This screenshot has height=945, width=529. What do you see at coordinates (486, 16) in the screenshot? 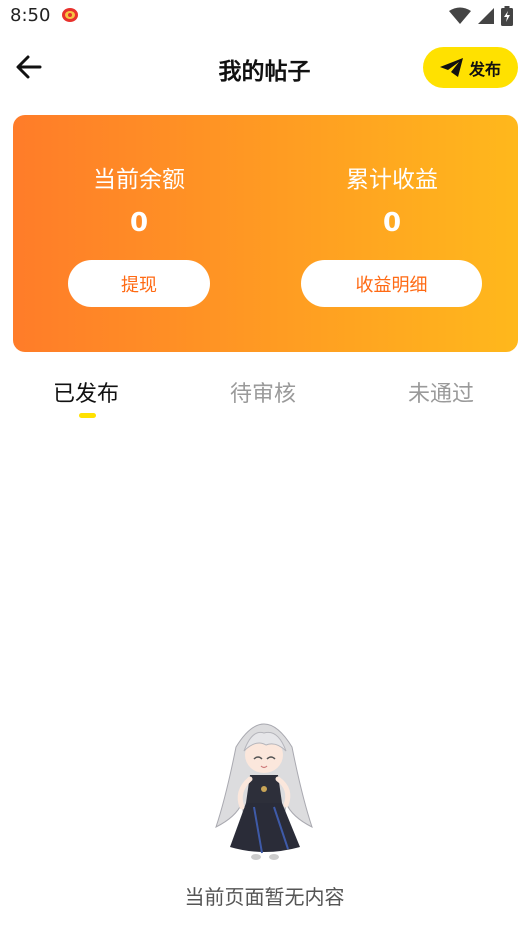
I see `signal-icon` at bounding box center [486, 16].